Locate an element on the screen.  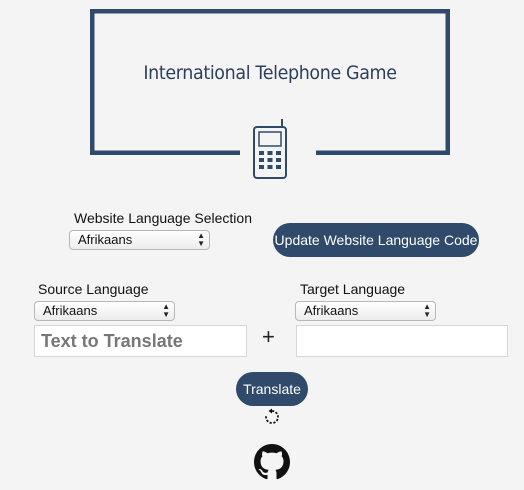
mobile-phone-icon is located at coordinates (270, 149).